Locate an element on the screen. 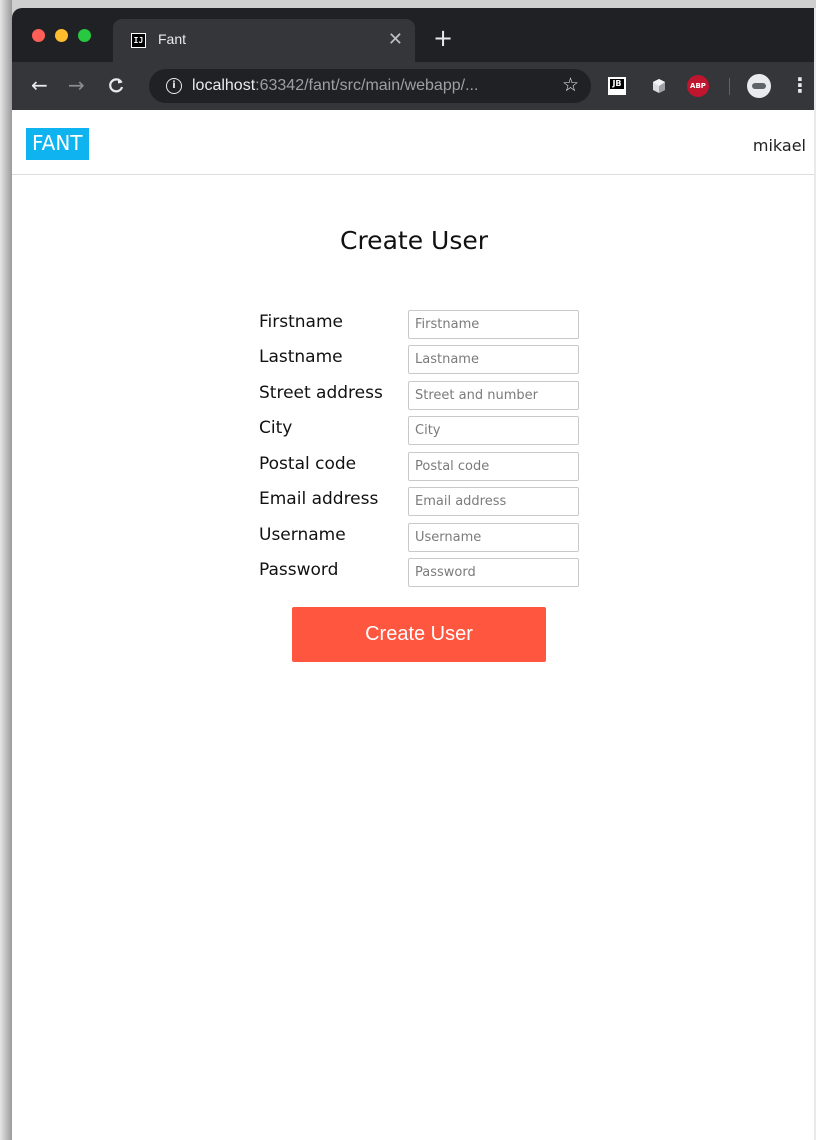  firstname-label: Firstname is located at coordinates (301, 322).